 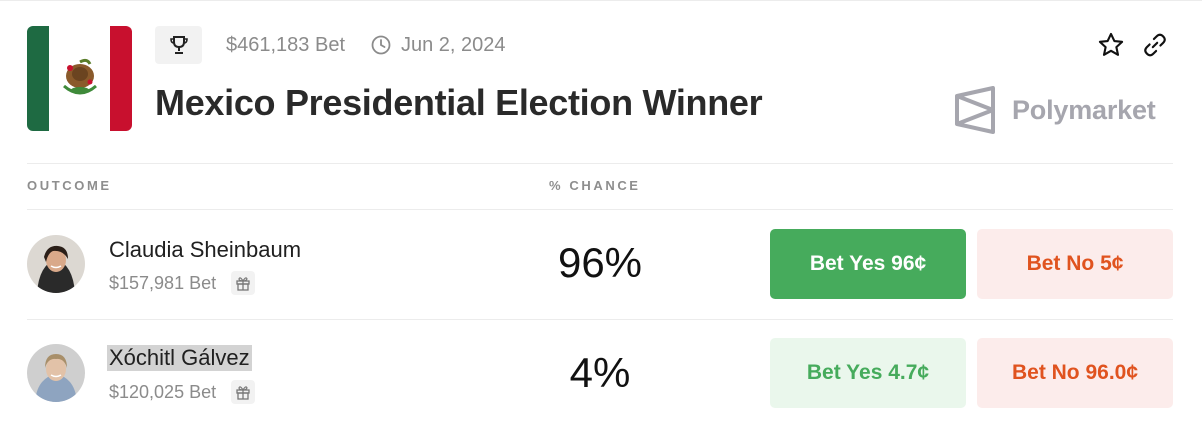 What do you see at coordinates (600, 262) in the screenshot?
I see `chance-value: 96%` at bounding box center [600, 262].